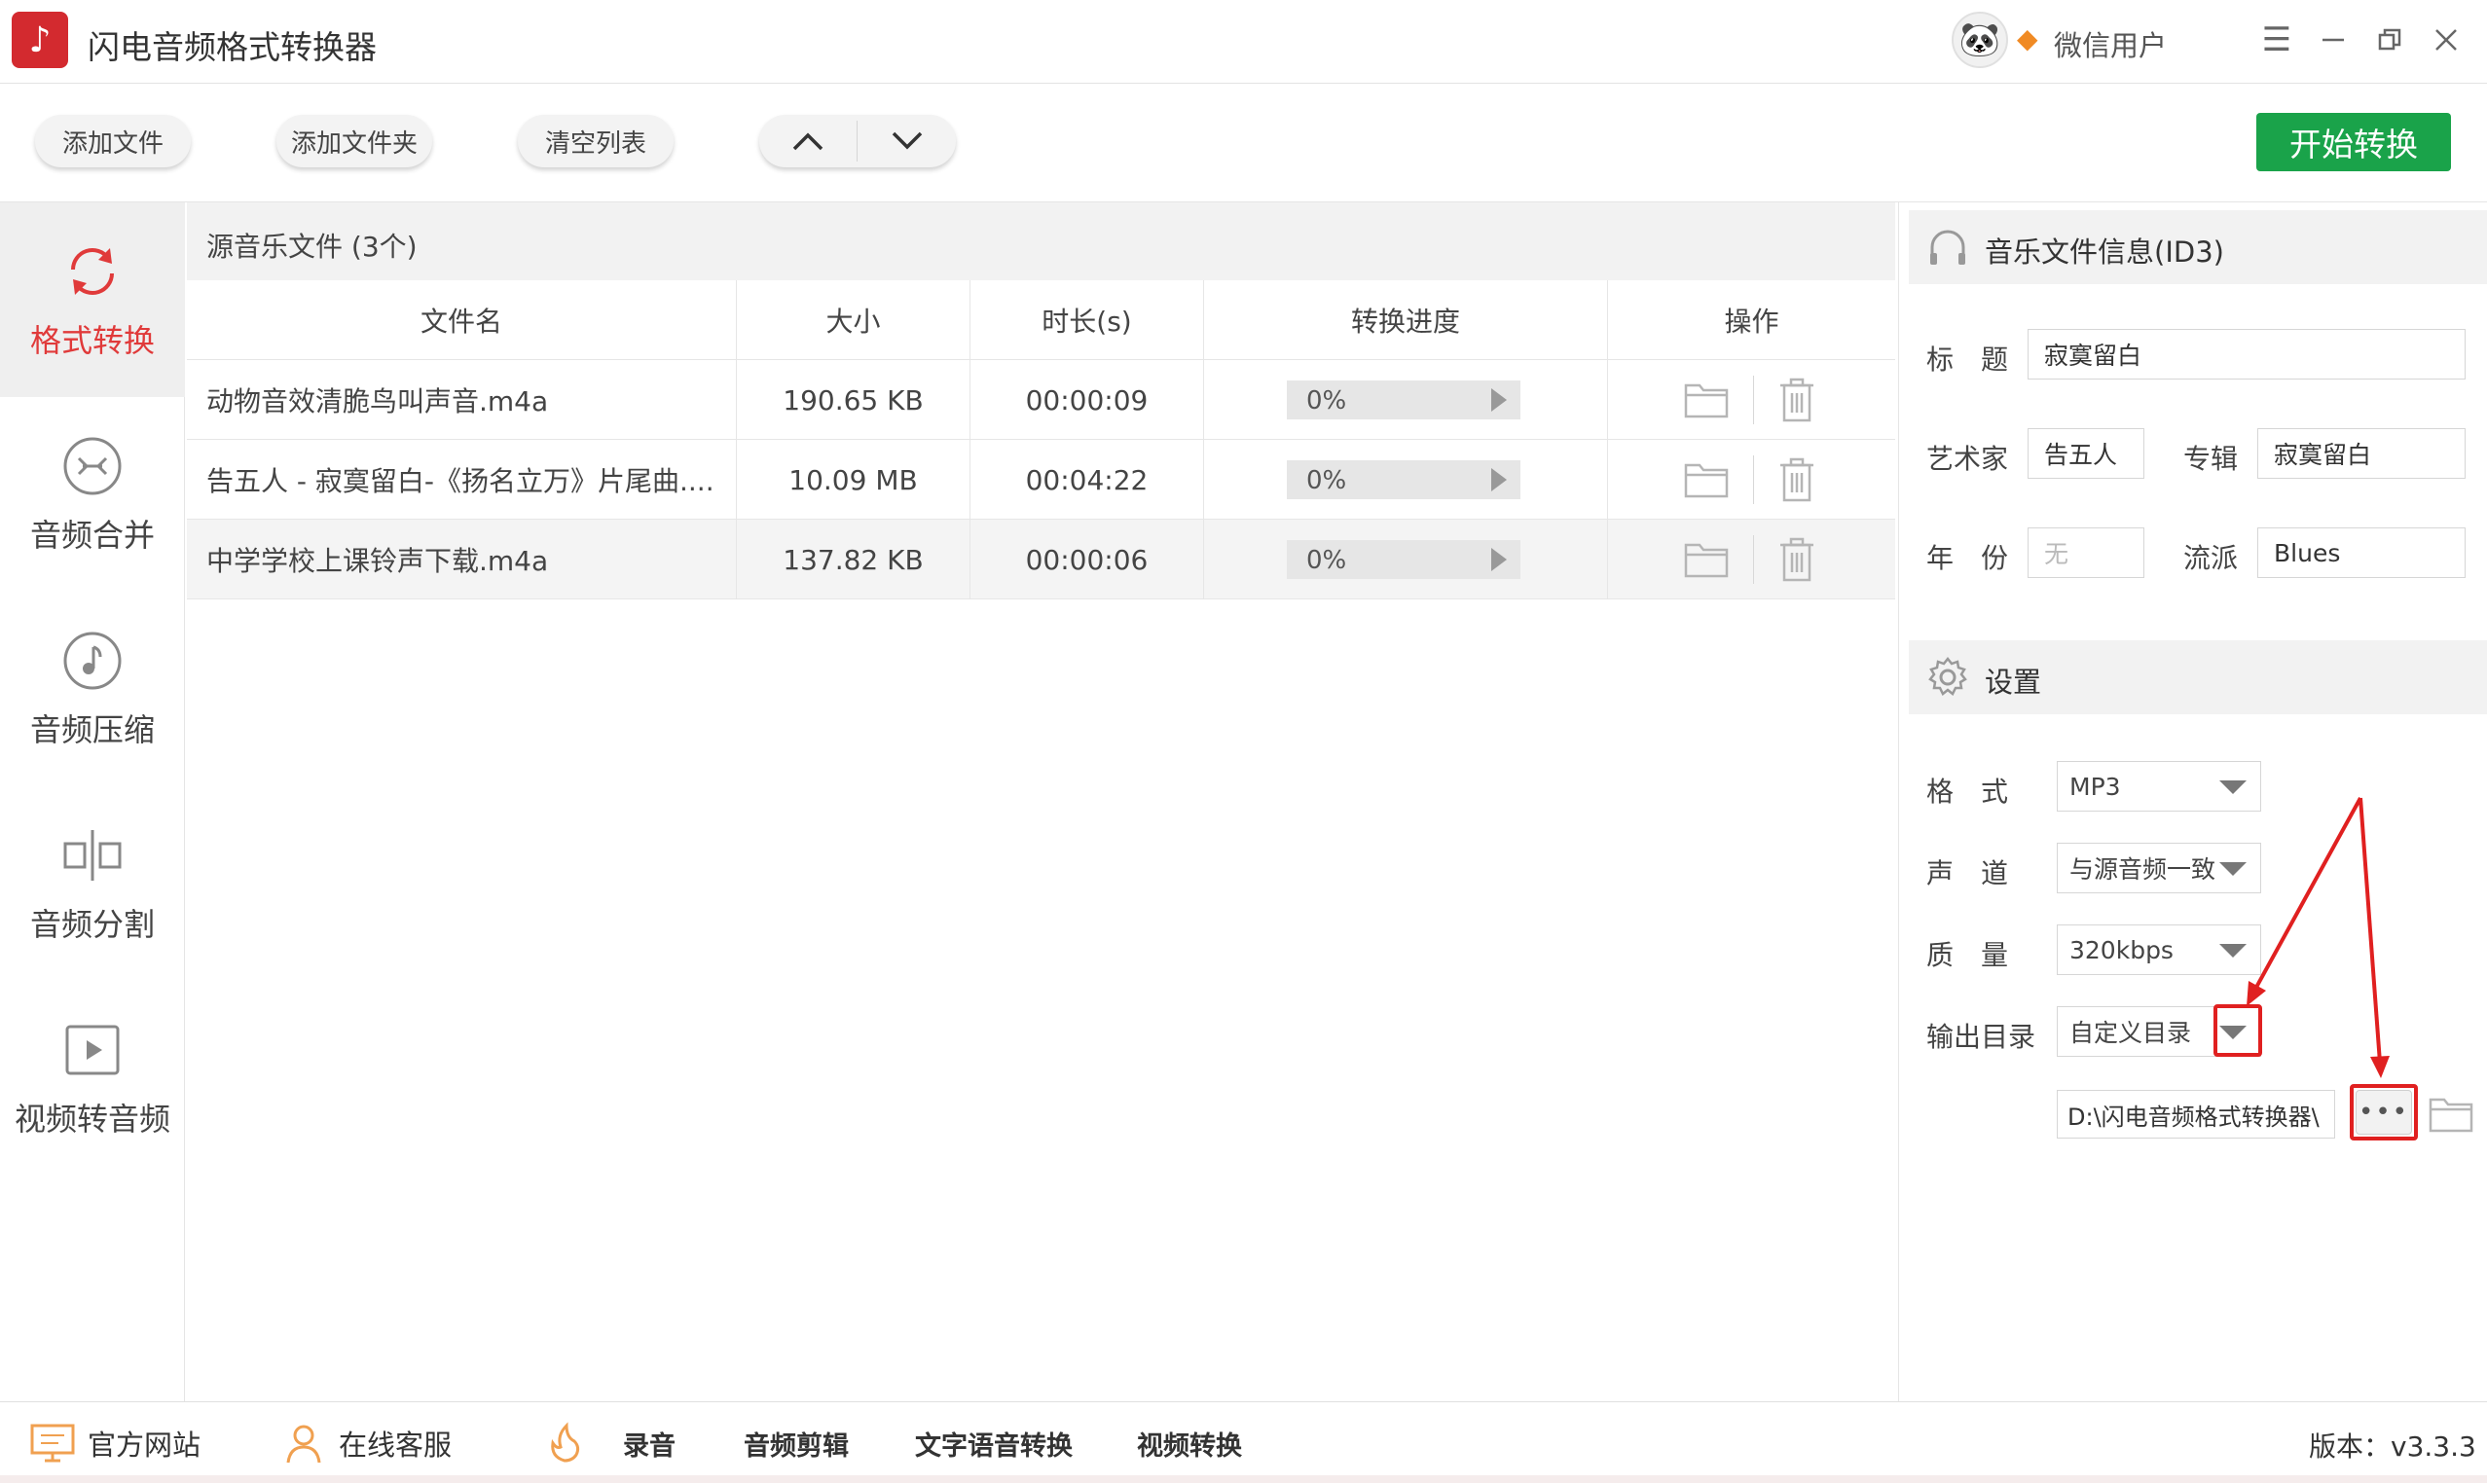 The width and height of the screenshot is (2487, 1484). I want to click on title-bar: ♪ 闪电音频格式转换器 🐼 ◆ 微信用户 ☰, so click(1244, 42).